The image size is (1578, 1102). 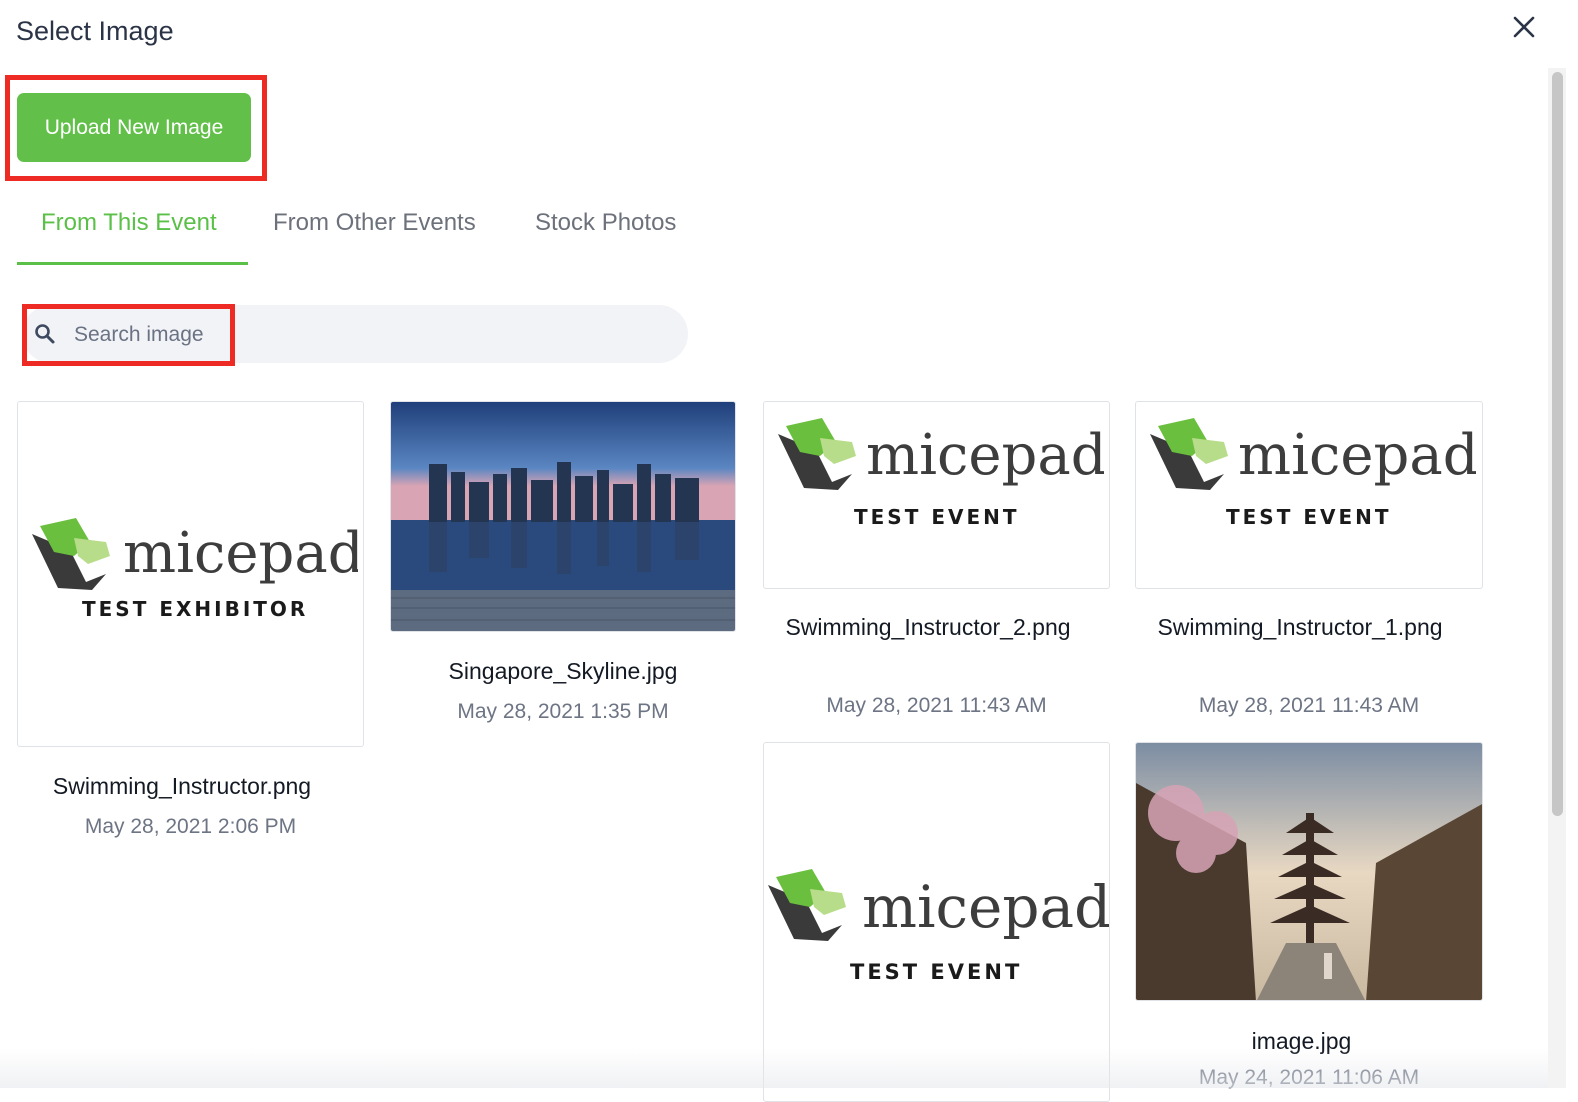 I want to click on image-filename: Swimming_Instructor.png, so click(x=182, y=786).